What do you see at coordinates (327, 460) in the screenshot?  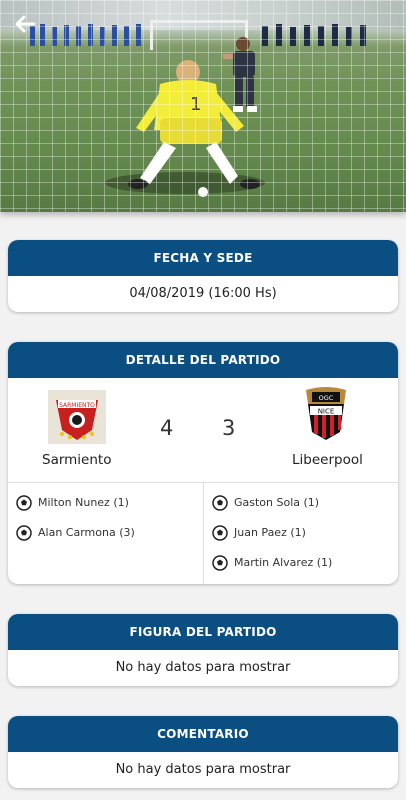 I see `away-team-name: Libeerpool` at bounding box center [327, 460].